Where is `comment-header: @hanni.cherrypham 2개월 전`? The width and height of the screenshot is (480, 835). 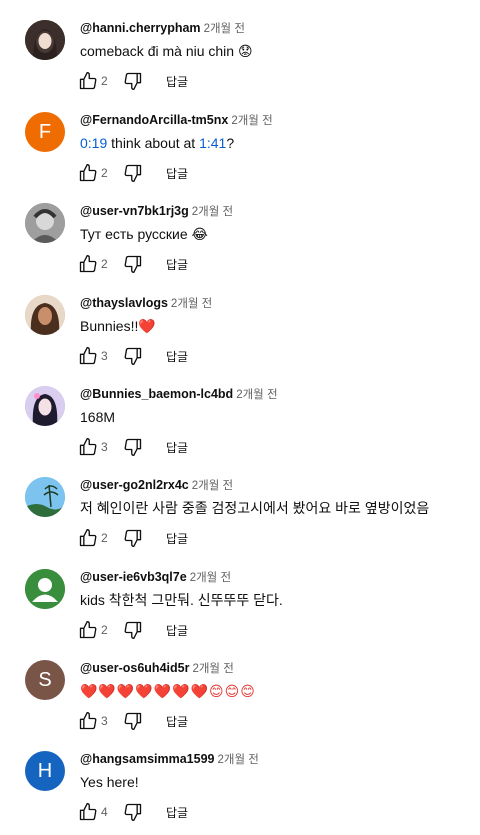 comment-header: @hanni.cherrypham 2개월 전 is located at coordinates (162, 28).